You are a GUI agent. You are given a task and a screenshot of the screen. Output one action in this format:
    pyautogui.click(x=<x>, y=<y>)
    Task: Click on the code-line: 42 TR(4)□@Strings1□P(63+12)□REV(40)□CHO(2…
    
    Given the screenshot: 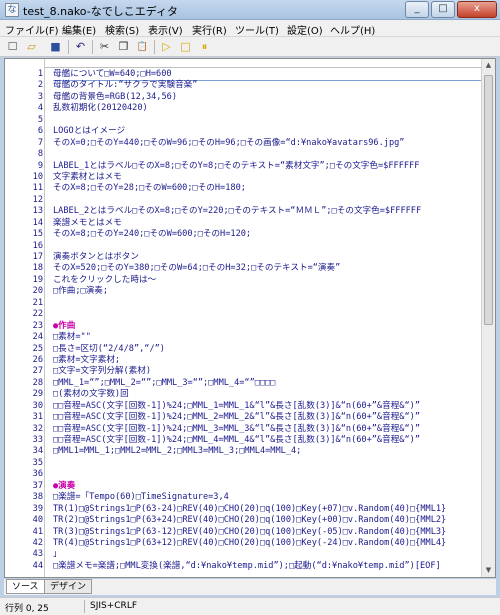 What is the action you would take?
    pyautogui.click(x=243, y=543)
    